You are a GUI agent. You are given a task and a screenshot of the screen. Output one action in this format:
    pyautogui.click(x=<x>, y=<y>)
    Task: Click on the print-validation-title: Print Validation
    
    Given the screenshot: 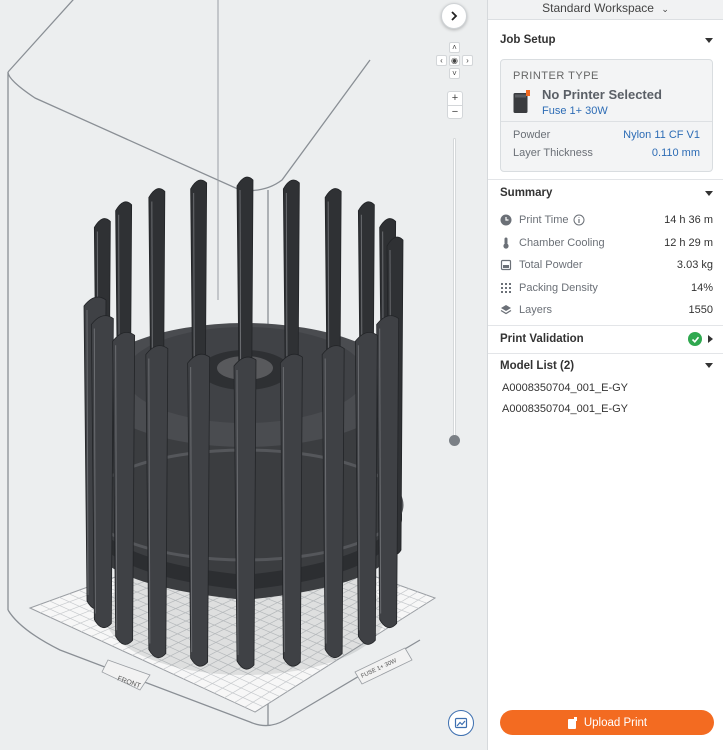 What is the action you would take?
    pyautogui.click(x=542, y=339)
    